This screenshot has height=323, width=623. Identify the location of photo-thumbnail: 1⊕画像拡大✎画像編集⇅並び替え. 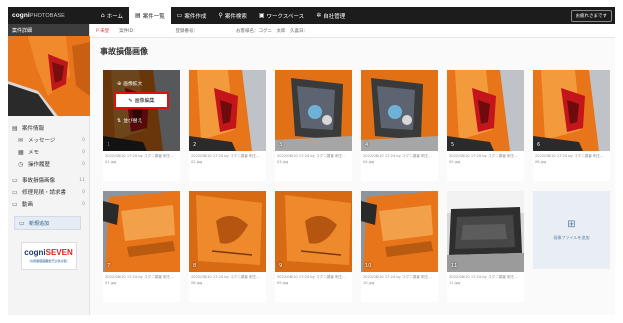
(141, 110).